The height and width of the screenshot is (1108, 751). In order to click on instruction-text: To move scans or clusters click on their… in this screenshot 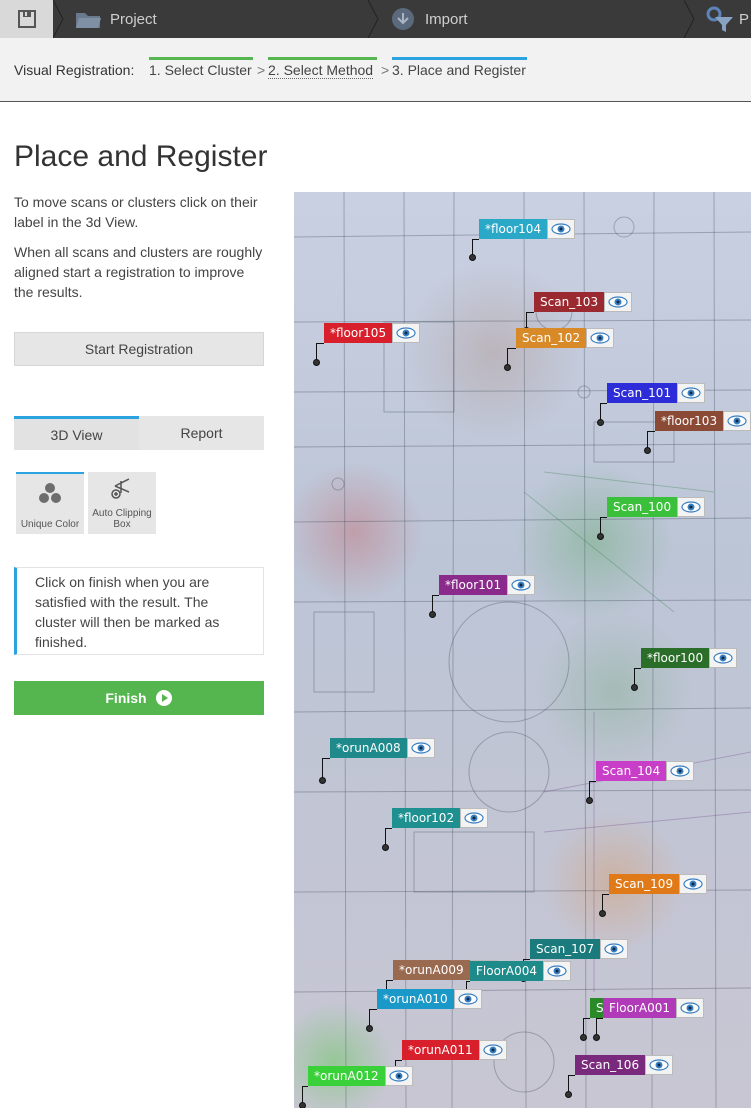, I will do `click(136, 212)`.